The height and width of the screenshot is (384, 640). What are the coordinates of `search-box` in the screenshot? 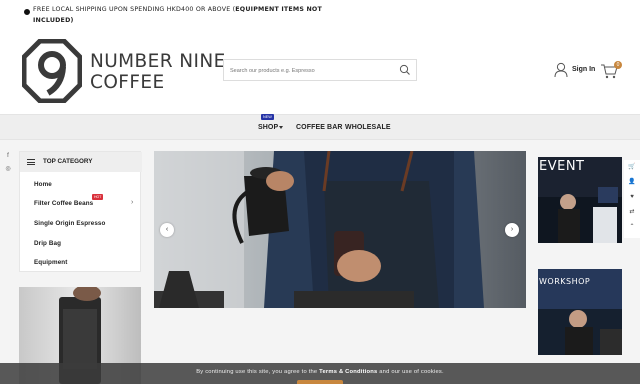 It's located at (320, 70).